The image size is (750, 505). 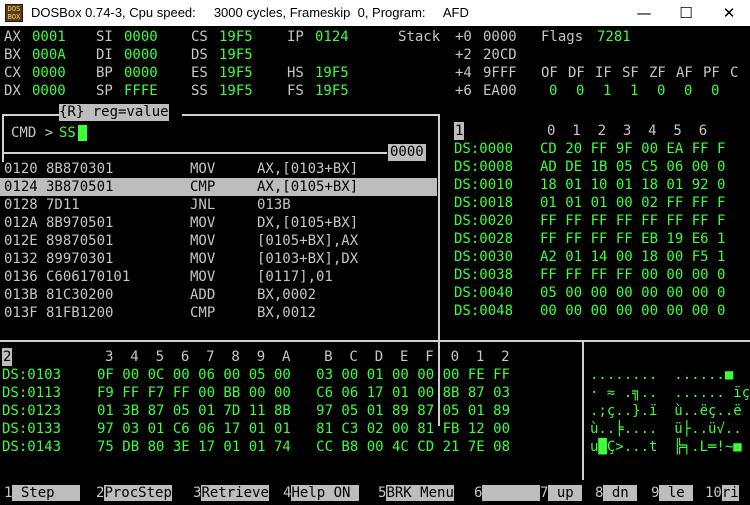 I want to click on register-name: CS, so click(x=199, y=37).